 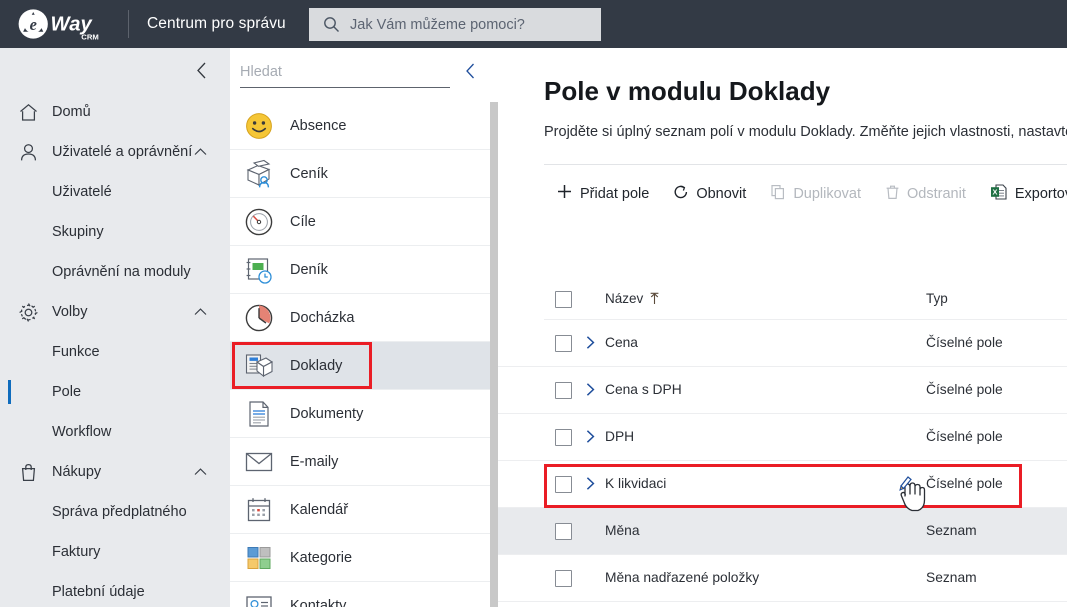 I want to click on gauge-icon, so click(x=259, y=222).